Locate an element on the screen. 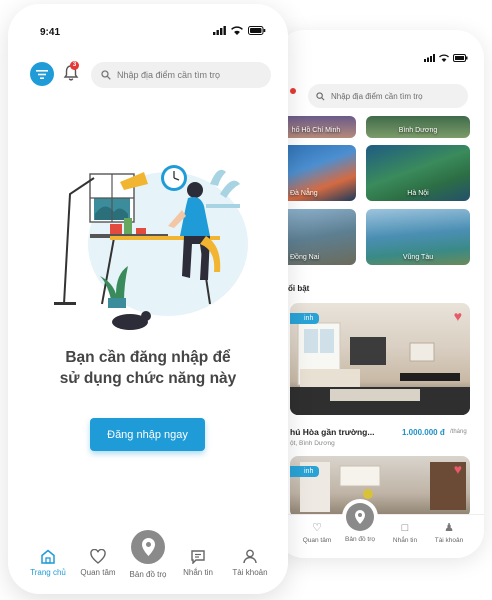 Image resolution: width=492 pixels, height=600 pixels. city-label: hố Hồ Chí Minh is located at coordinates (316, 130).